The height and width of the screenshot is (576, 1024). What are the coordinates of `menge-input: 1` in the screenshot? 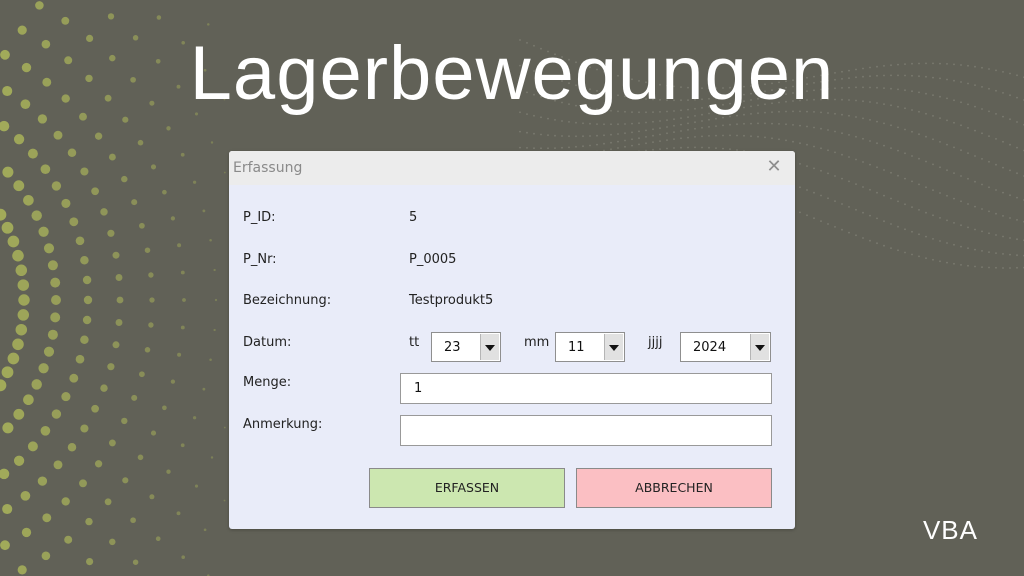 It's located at (586, 388).